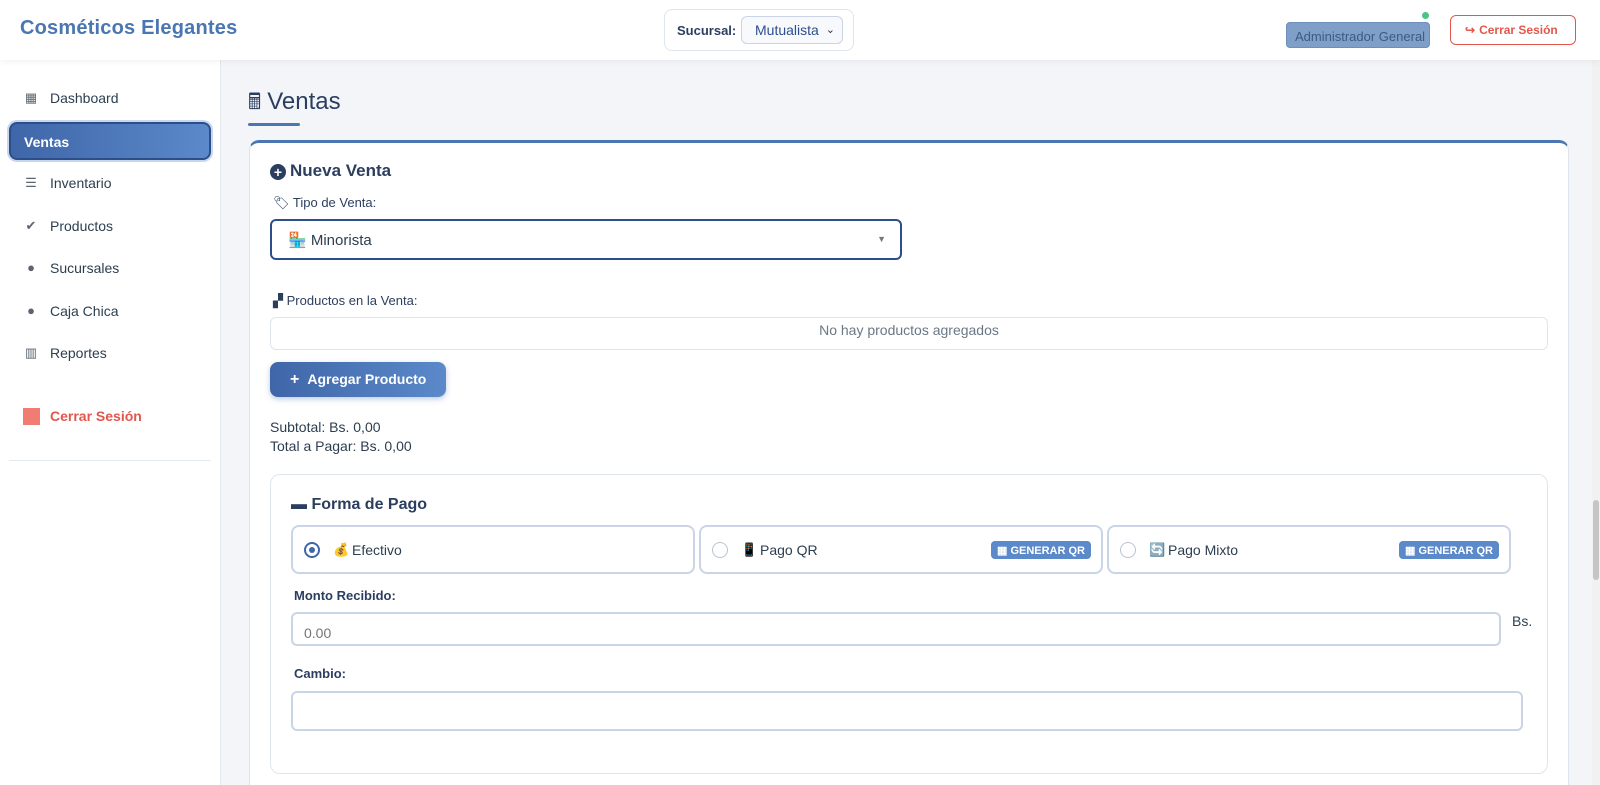  What do you see at coordinates (1596, 422) in the screenshot?
I see `scrollbar` at bounding box center [1596, 422].